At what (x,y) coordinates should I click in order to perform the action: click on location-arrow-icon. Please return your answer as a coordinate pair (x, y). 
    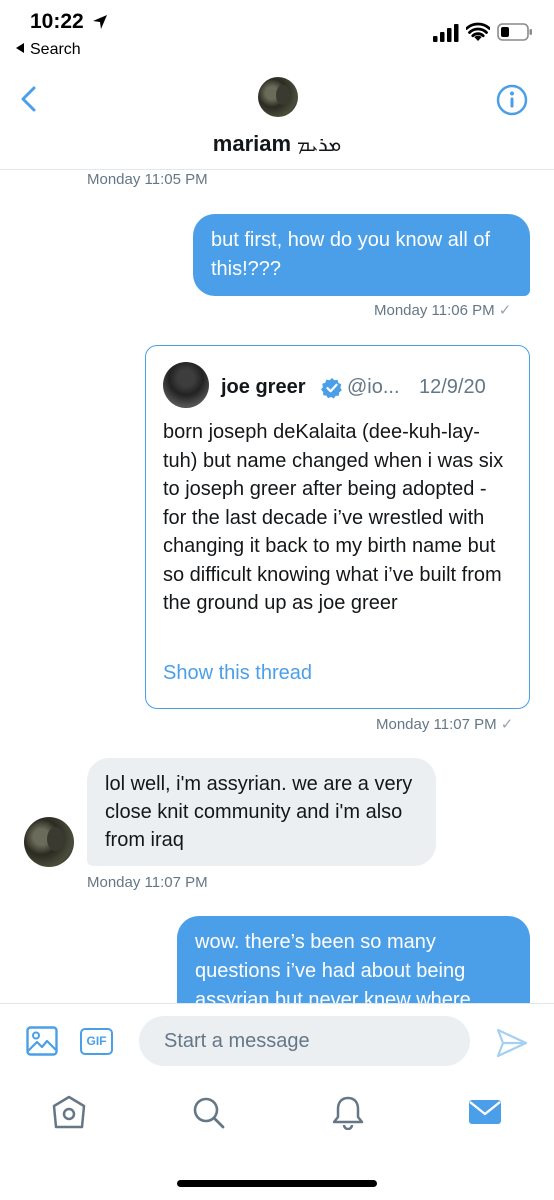
    Looking at the image, I should click on (100, 22).